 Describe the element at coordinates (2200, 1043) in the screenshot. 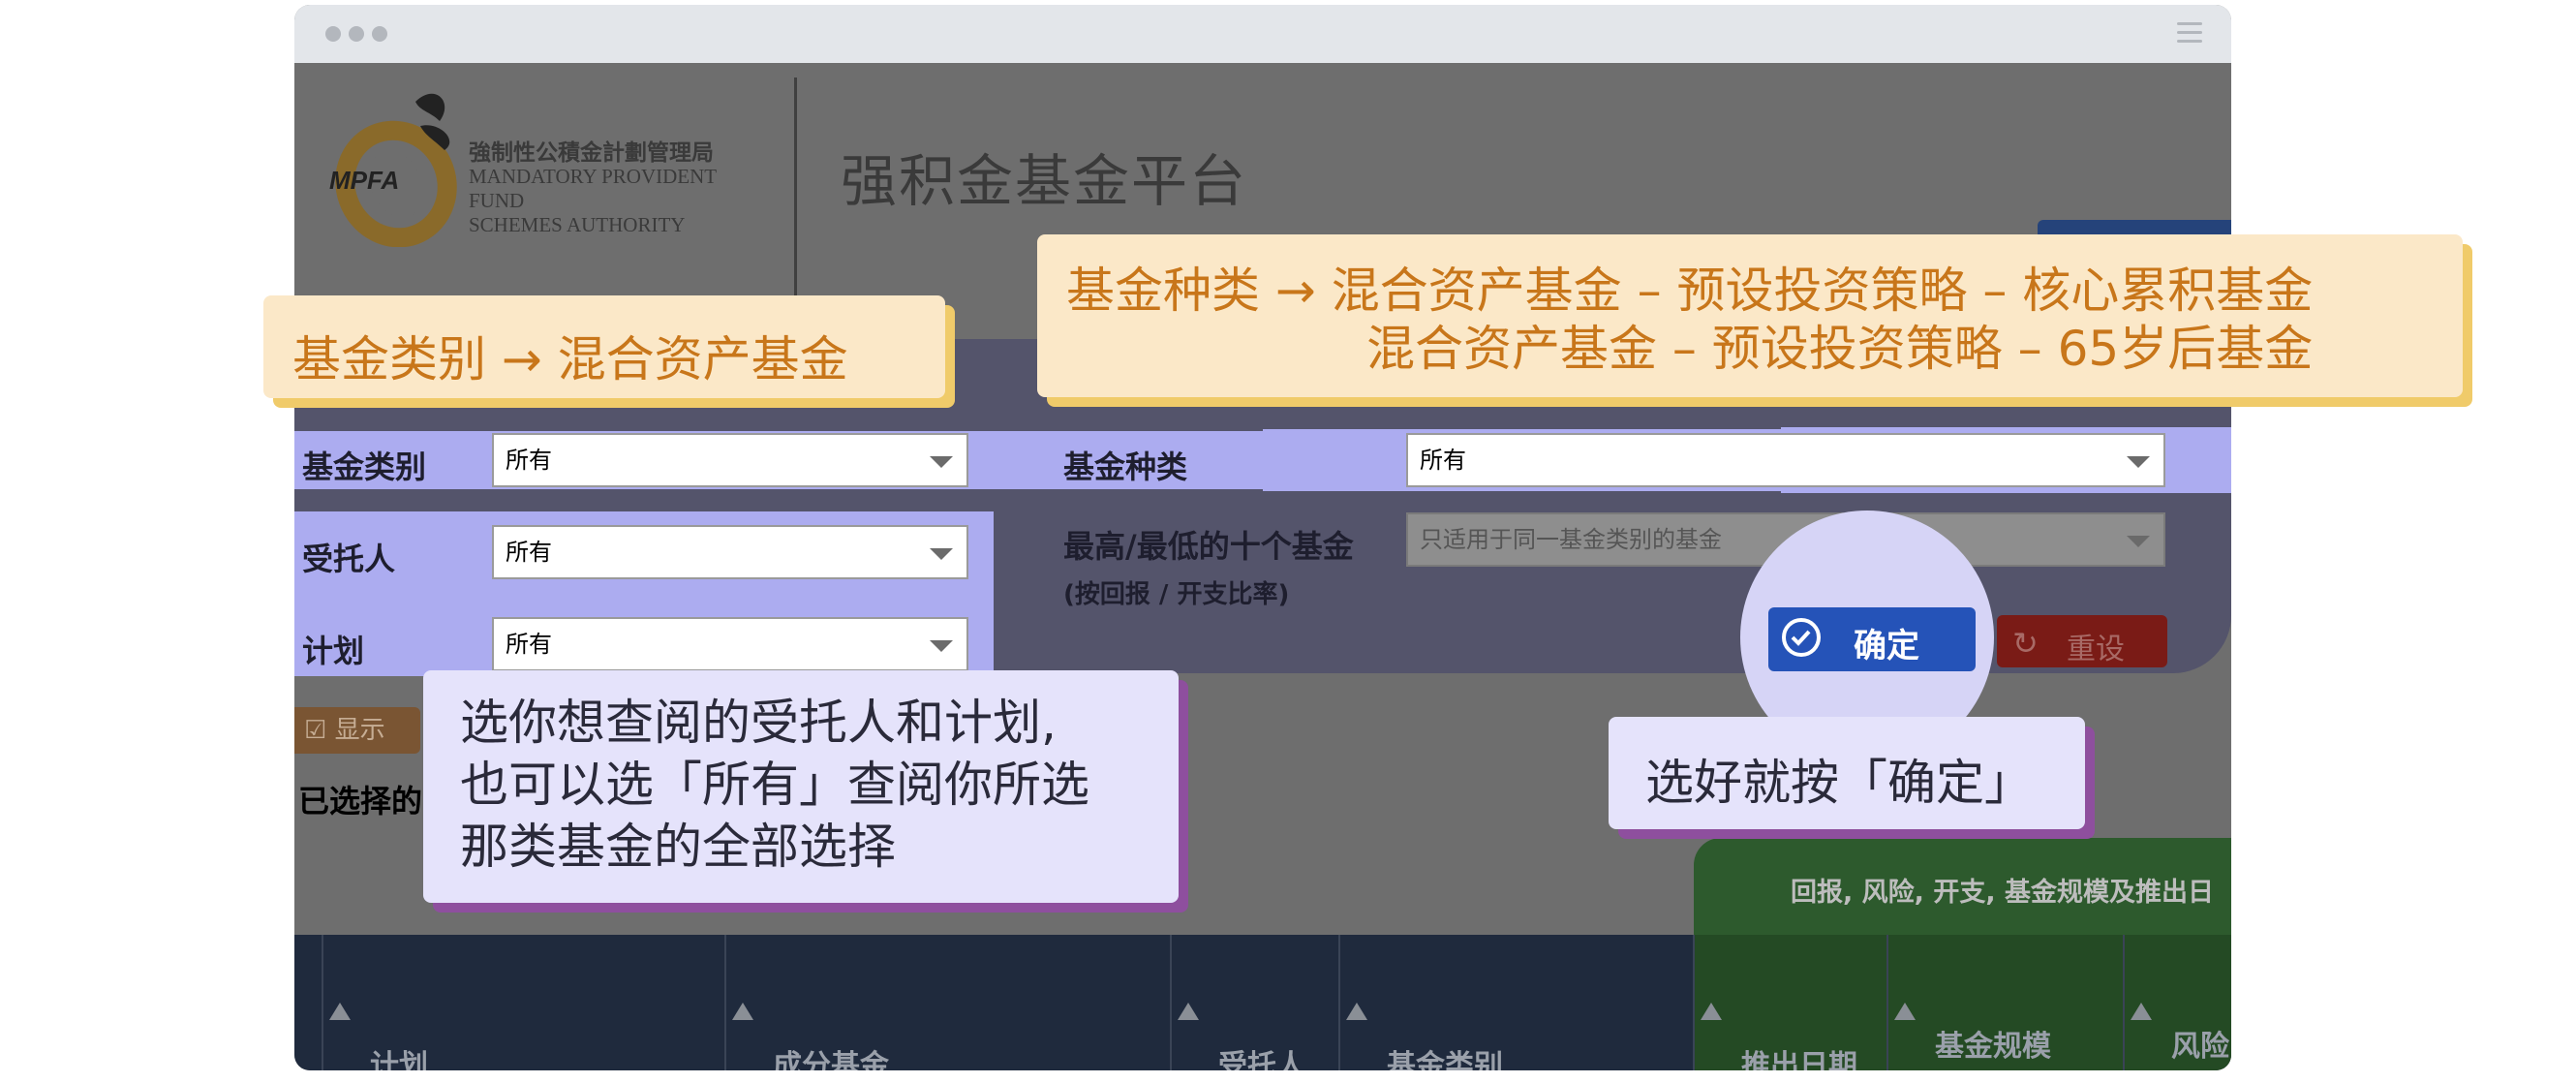

I see `column-header-risk: 风险` at that location.